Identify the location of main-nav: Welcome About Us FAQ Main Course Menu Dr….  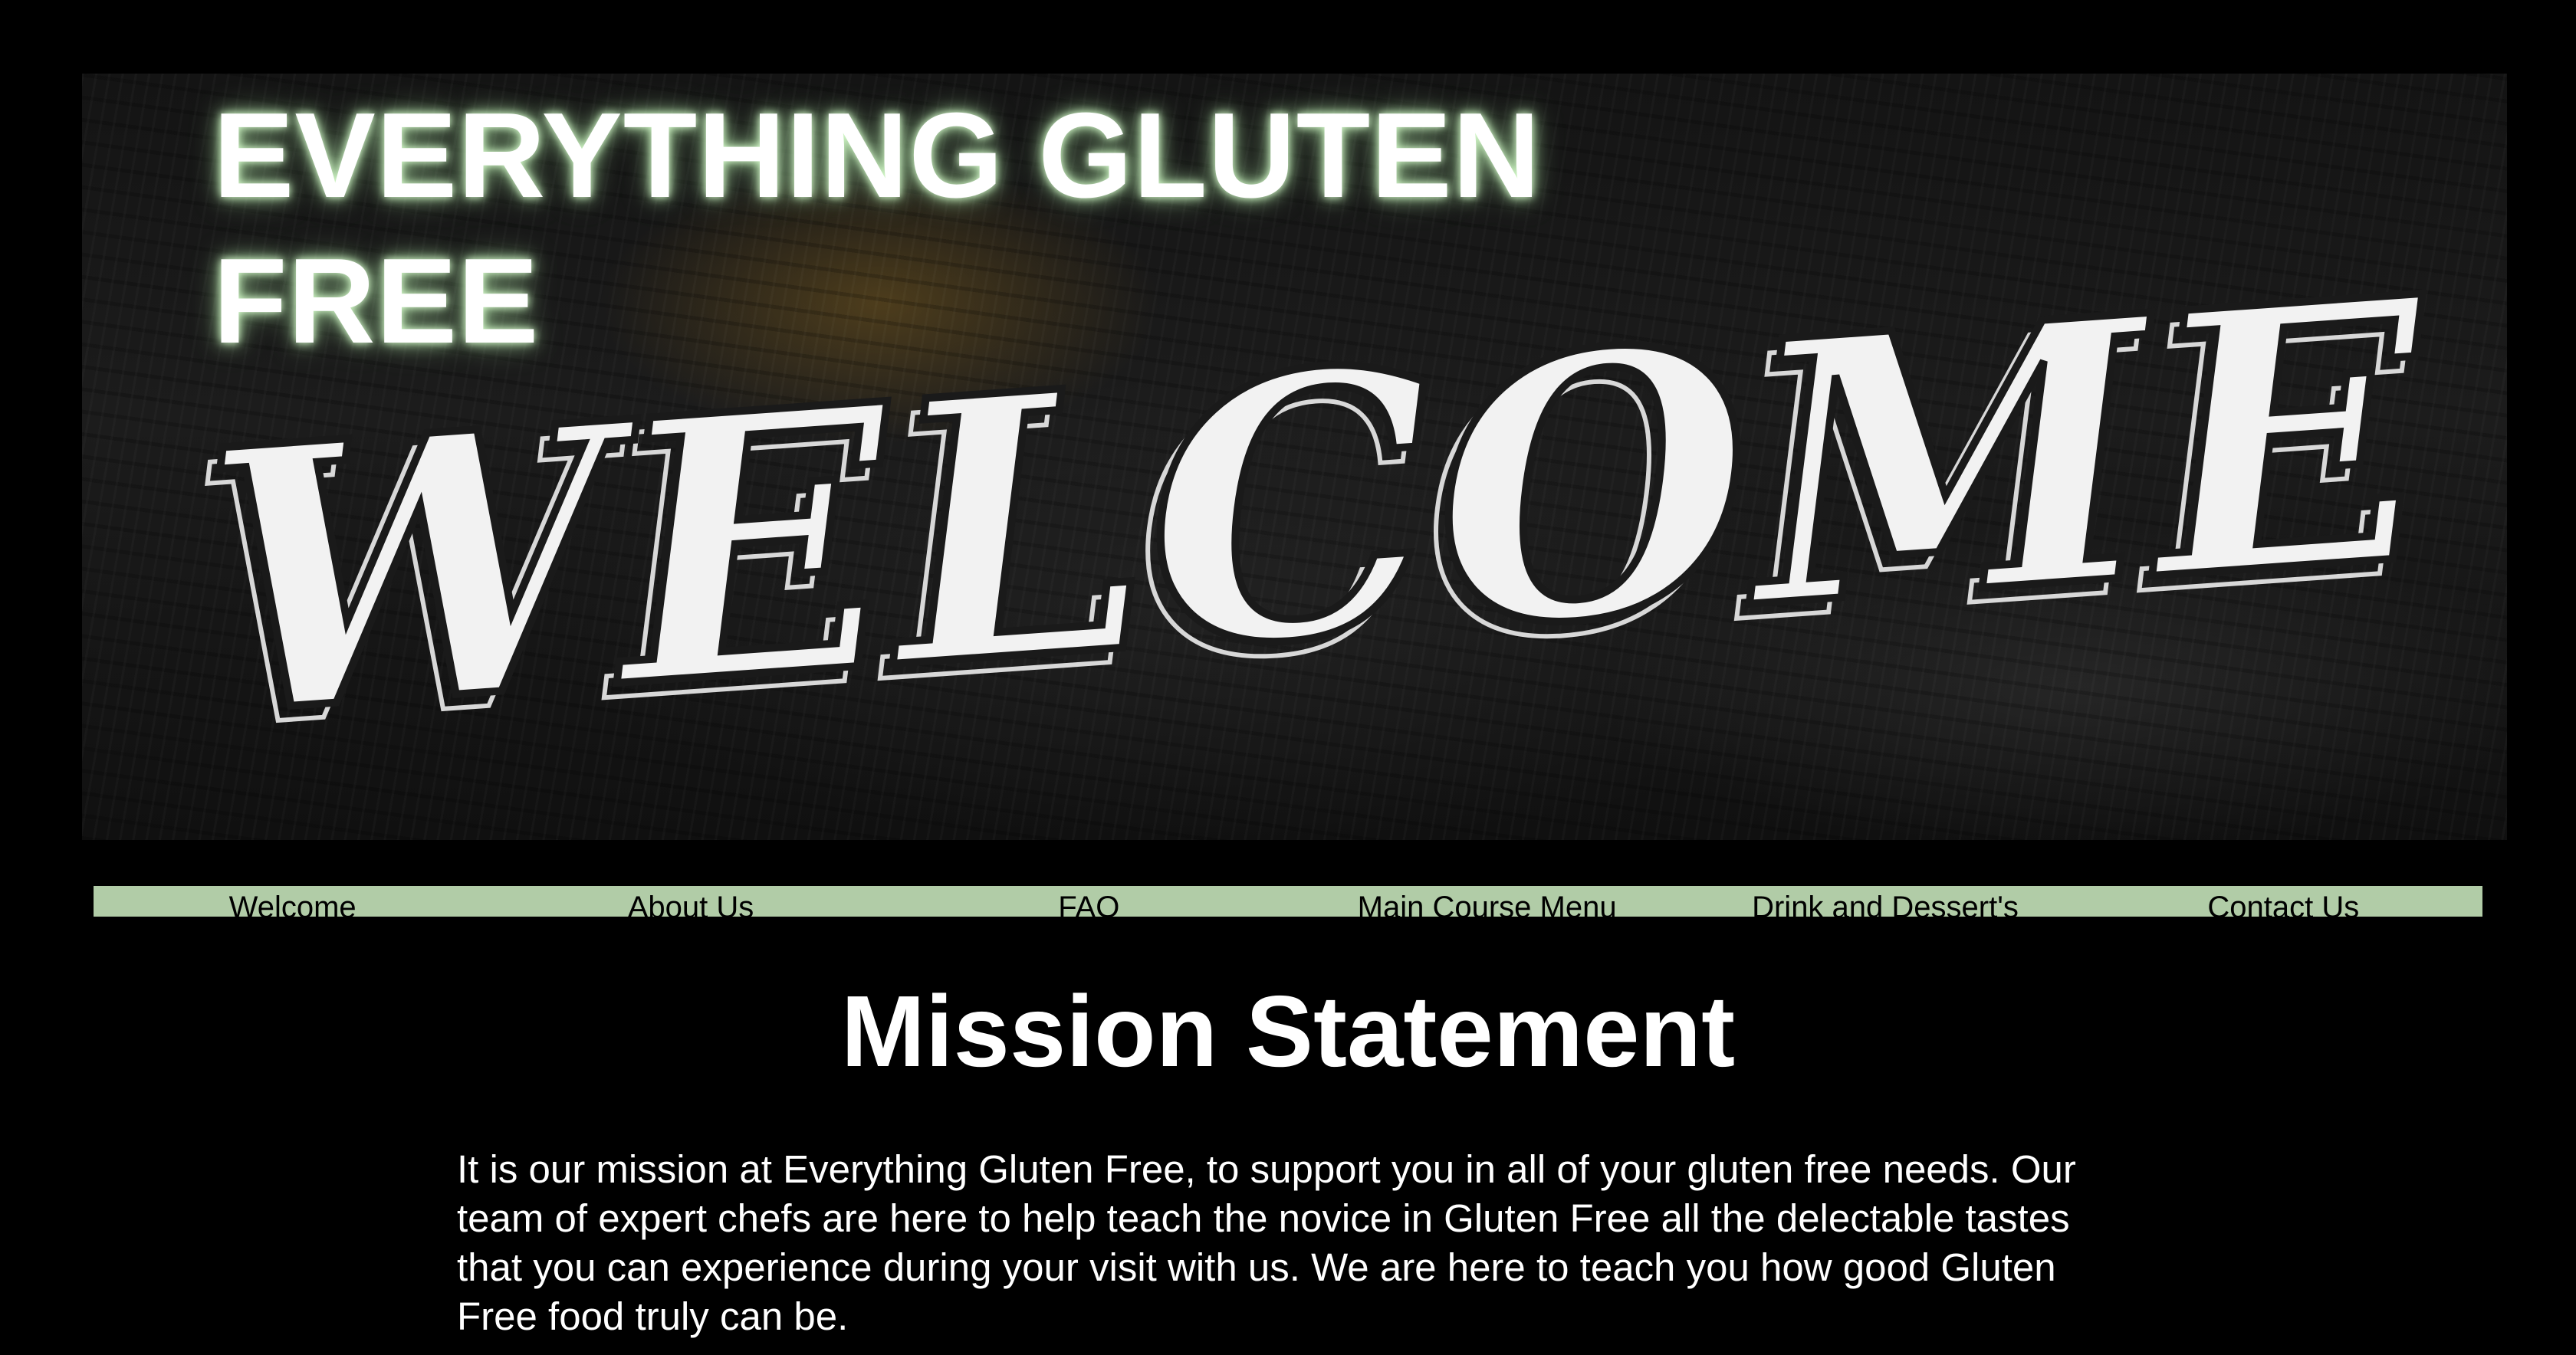
(1288, 902).